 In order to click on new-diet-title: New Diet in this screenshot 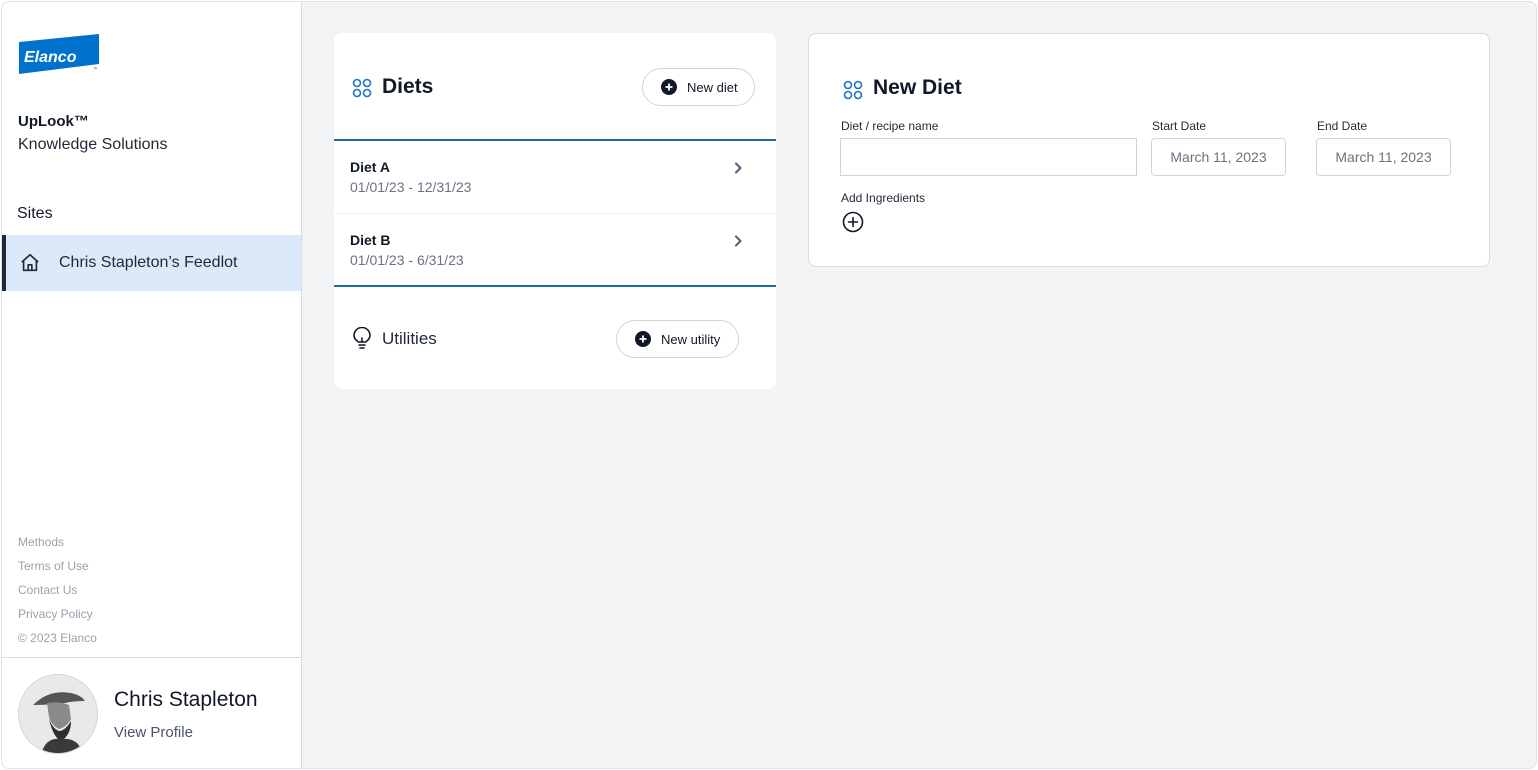, I will do `click(917, 87)`.